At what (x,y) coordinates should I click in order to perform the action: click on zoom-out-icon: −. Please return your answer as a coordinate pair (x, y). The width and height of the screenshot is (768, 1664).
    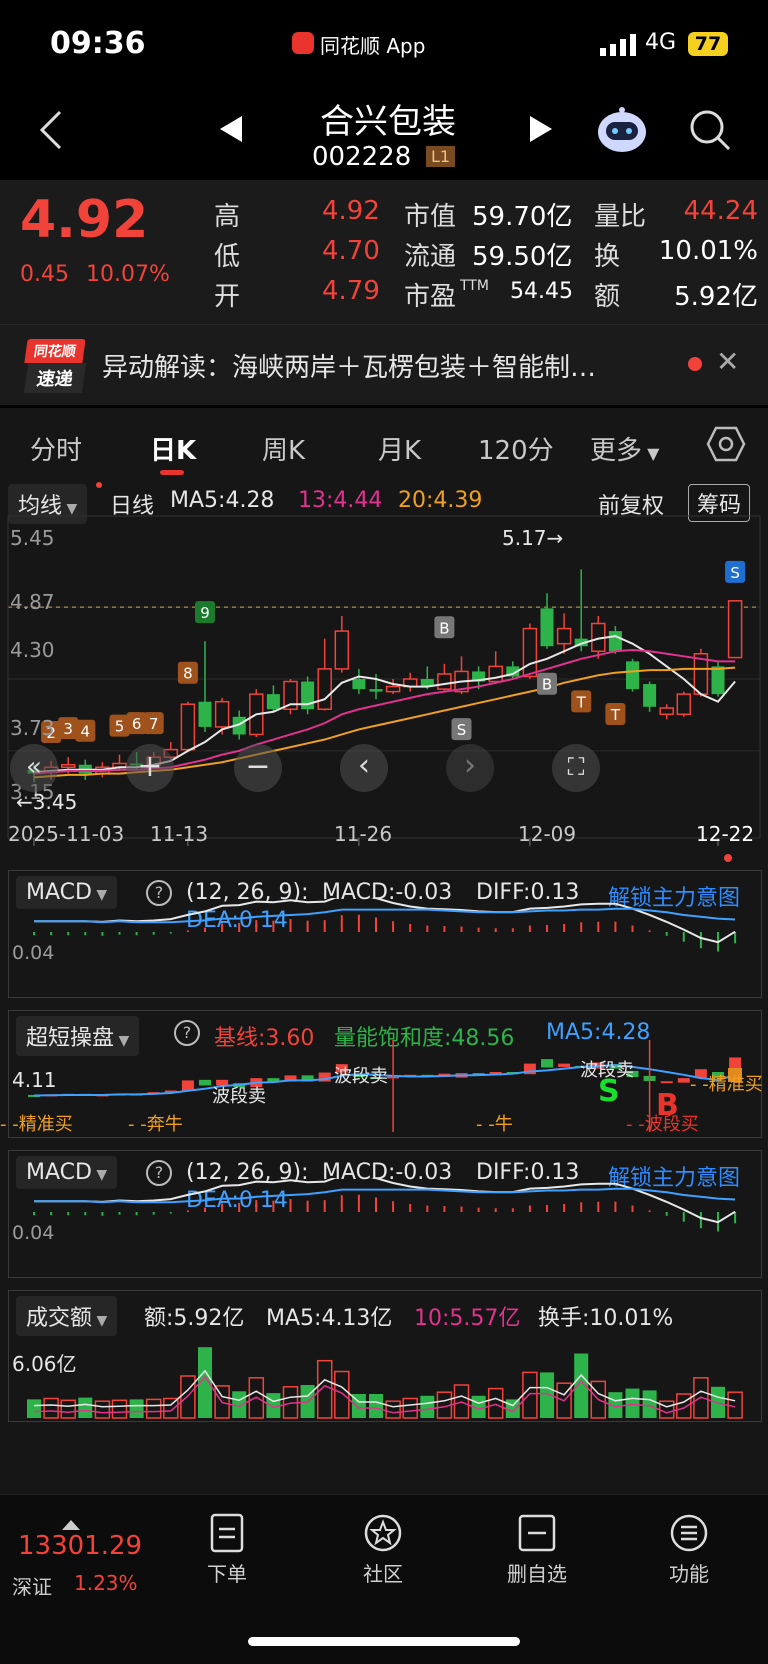
    Looking at the image, I should click on (258, 768).